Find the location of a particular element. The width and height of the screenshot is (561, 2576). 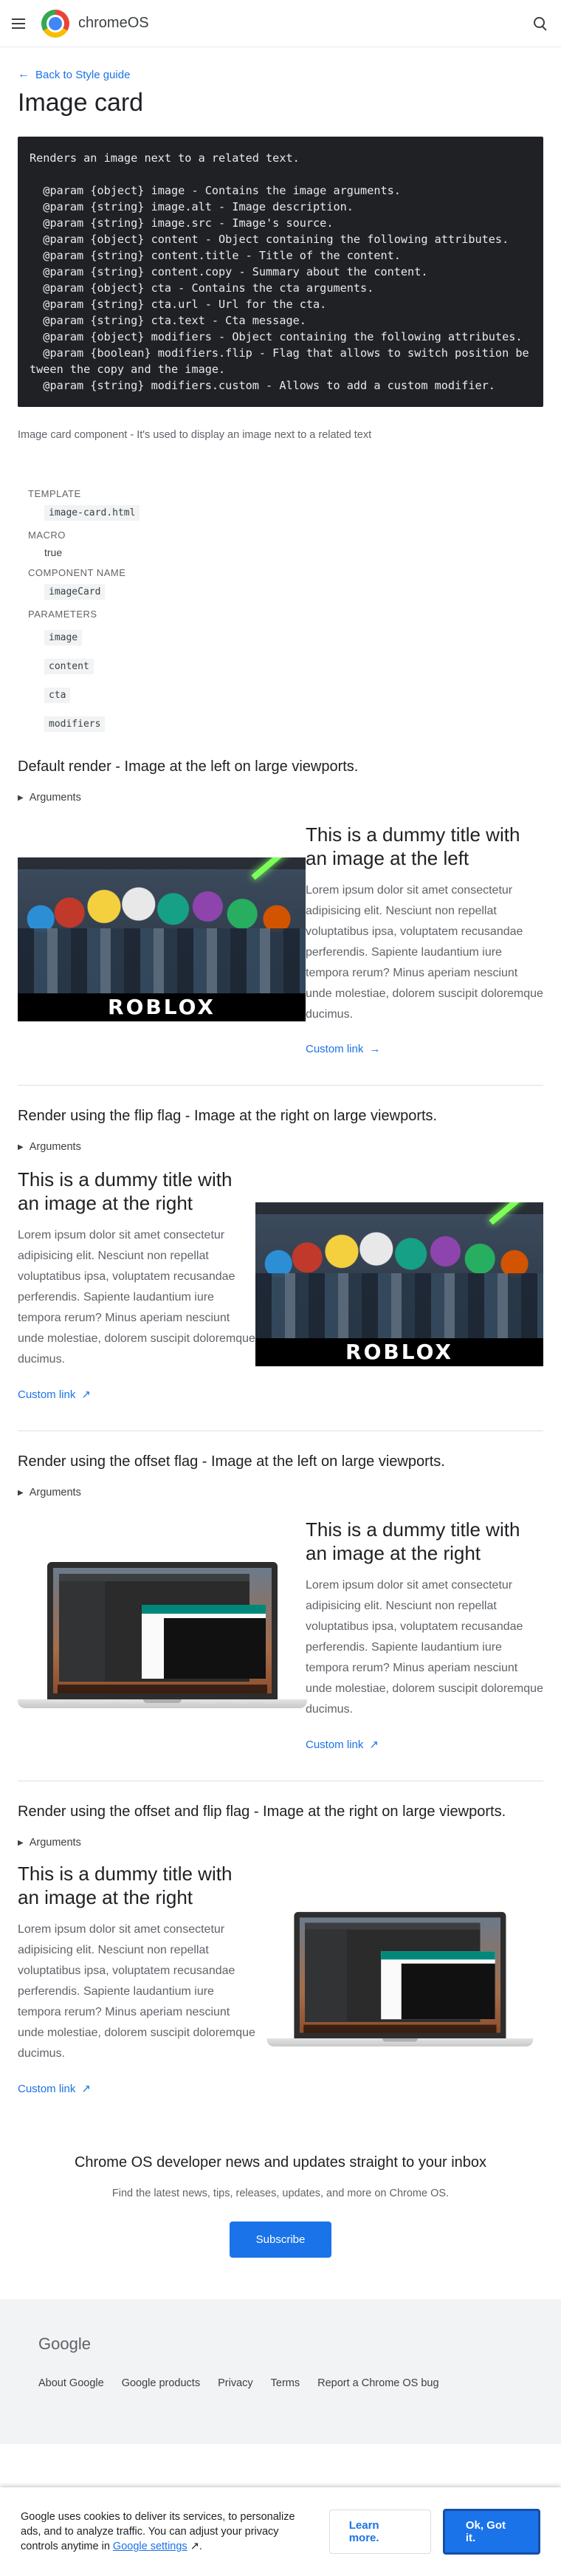

footer-link-about: About Google is located at coordinates (71, 2383).